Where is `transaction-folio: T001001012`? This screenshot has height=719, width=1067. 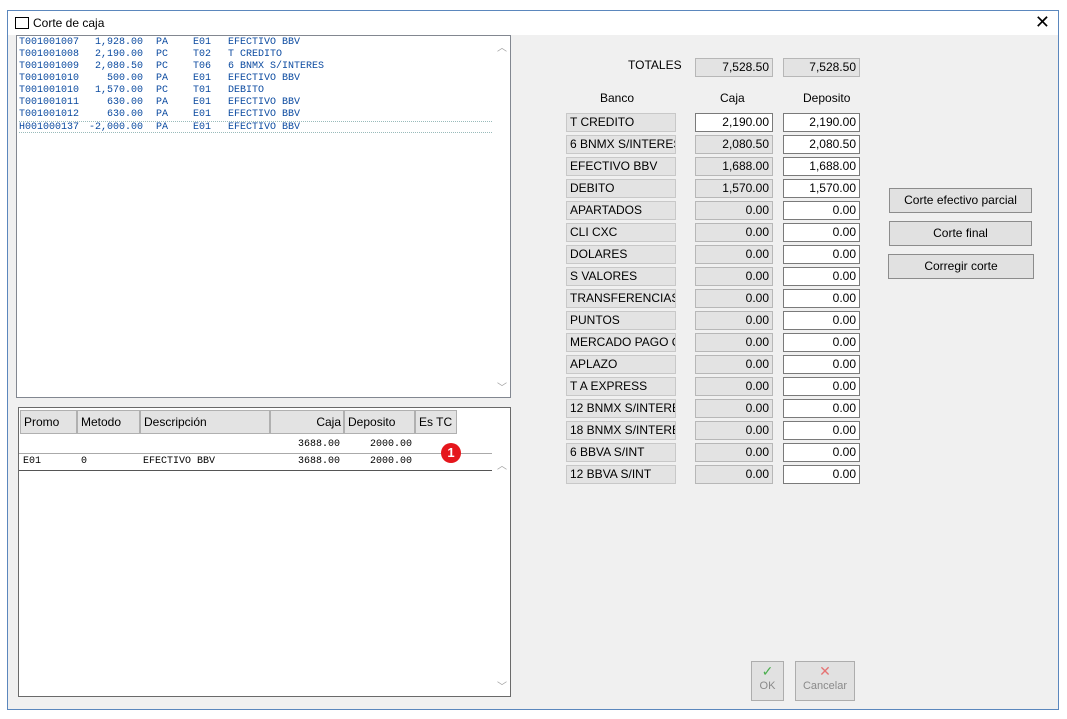 transaction-folio: T001001012 is located at coordinates (49, 114).